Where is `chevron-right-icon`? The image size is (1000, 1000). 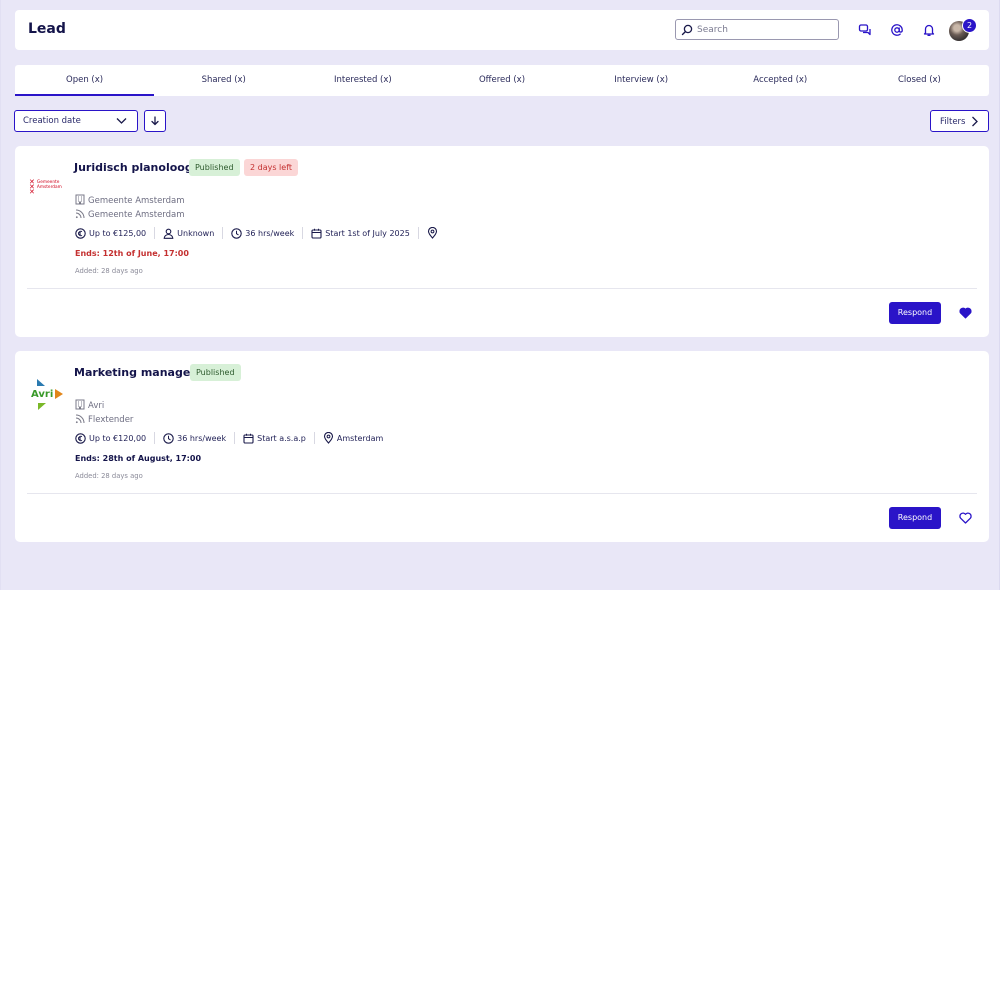
chevron-right-icon is located at coordinates (975, 121).